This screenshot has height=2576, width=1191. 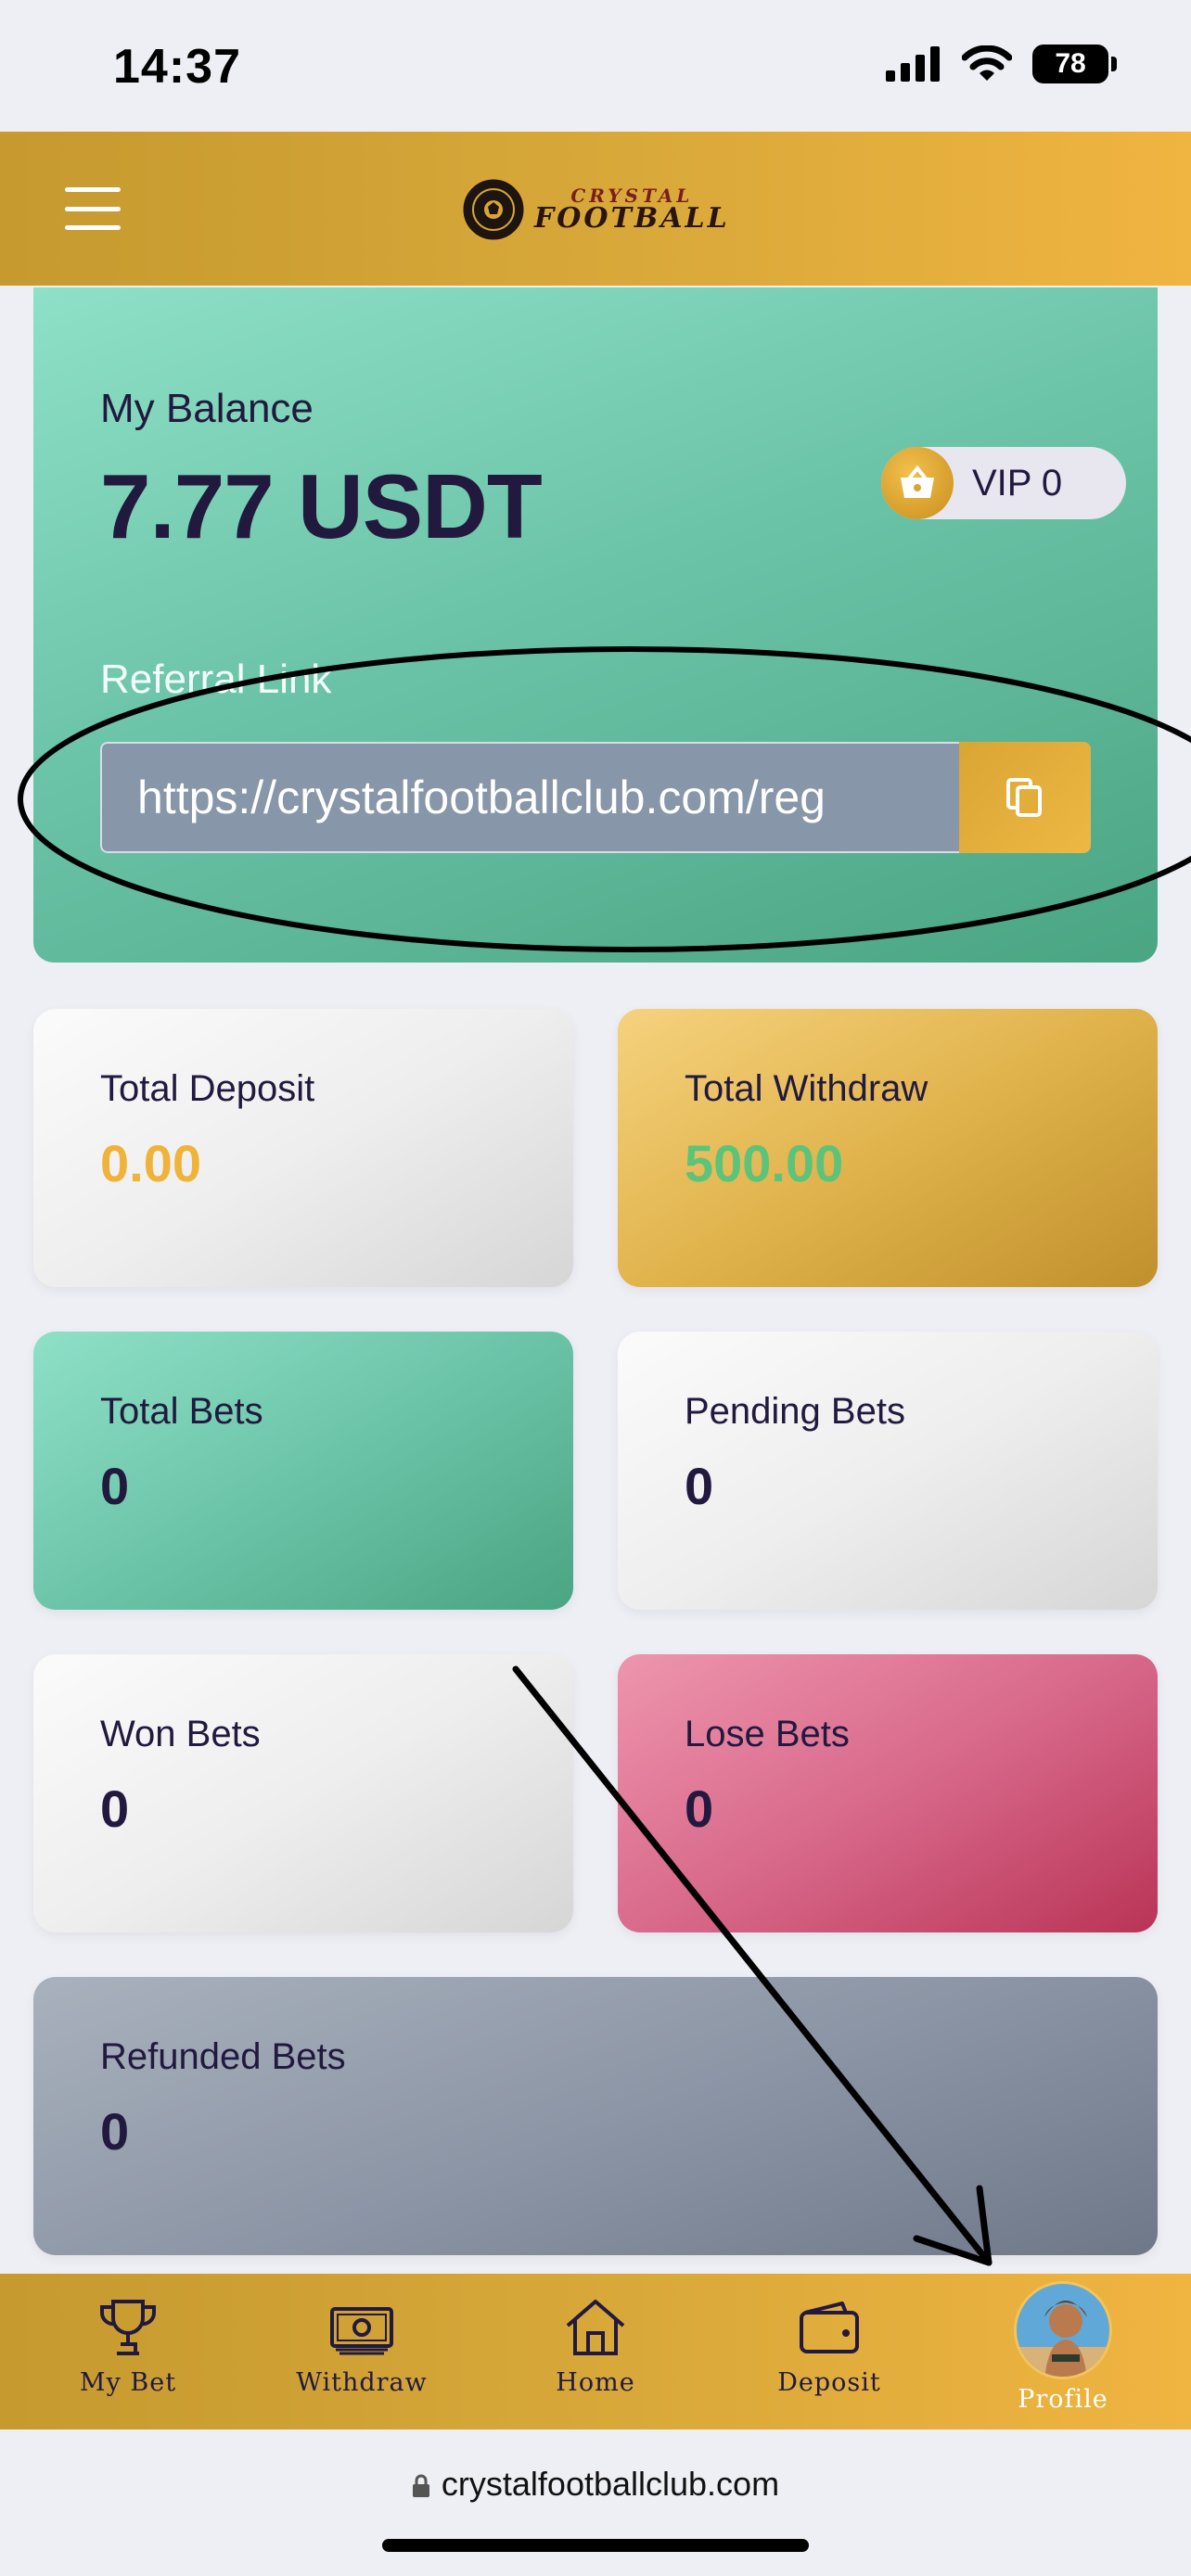 I want to click on logo: CRYSTAL FOOTBALL, so click(x=595, y=209).